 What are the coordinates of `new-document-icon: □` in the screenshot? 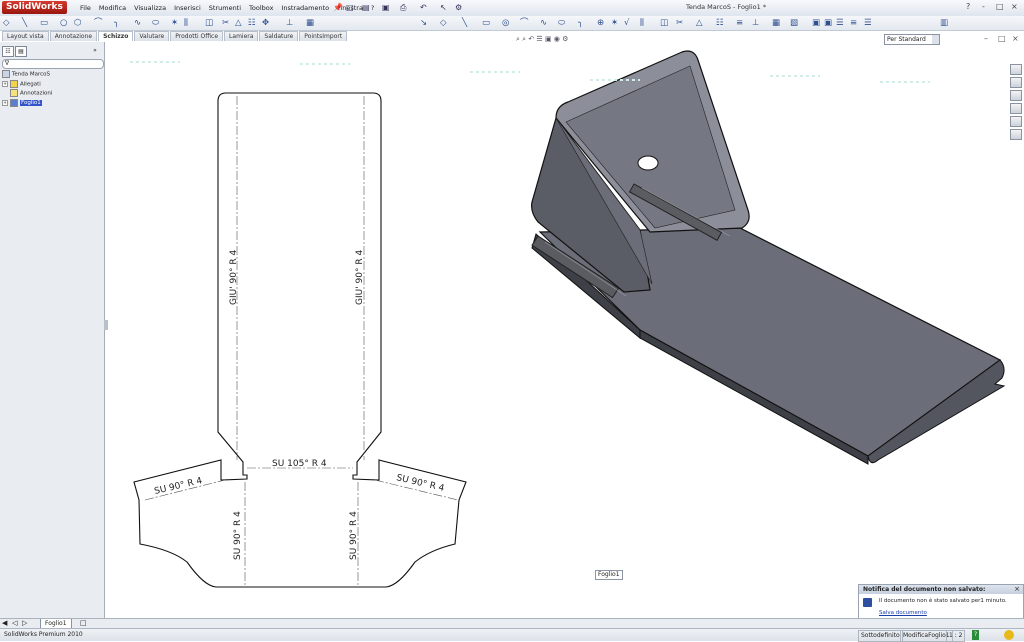 It's located at (350, 7).